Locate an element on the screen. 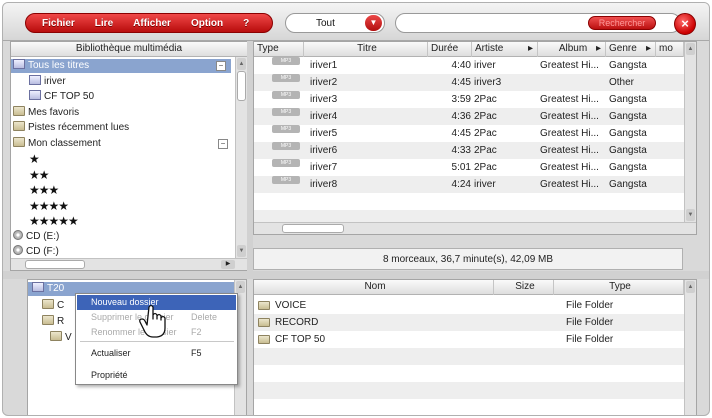 This screenshot has height=418, width=712. library-horizontal-scrollbar: ▶ is located at coordinates (129, 264).